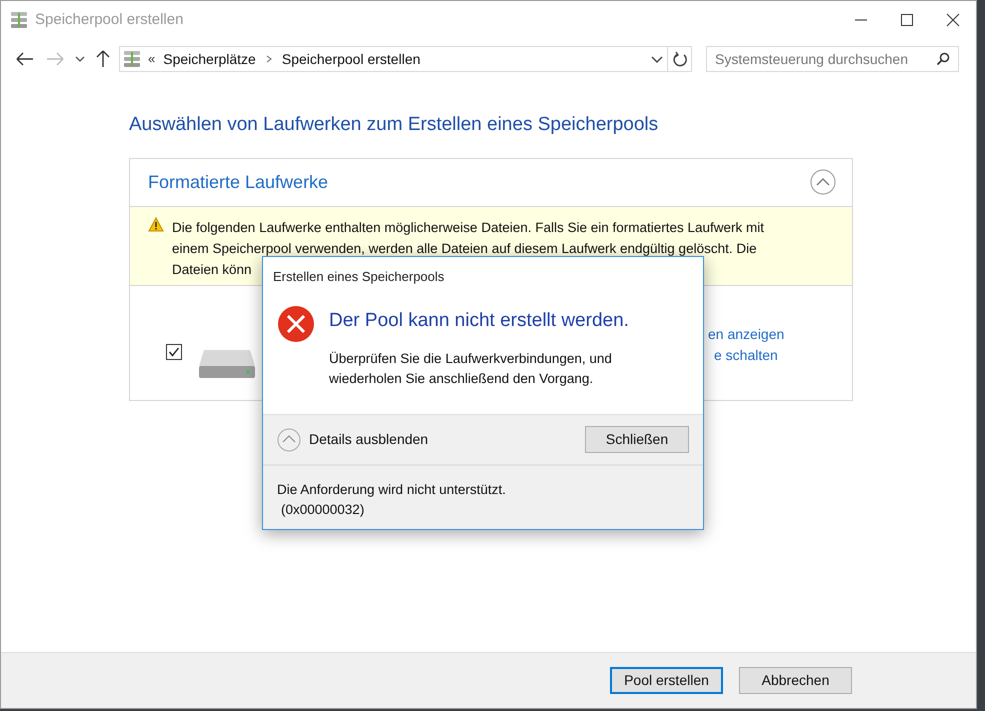 This screenshot has width=985, height=711. I want to click on page-heading: Auswählen von Laufwerken zum Erstellen eines Speicherpools, so click(394, 125).